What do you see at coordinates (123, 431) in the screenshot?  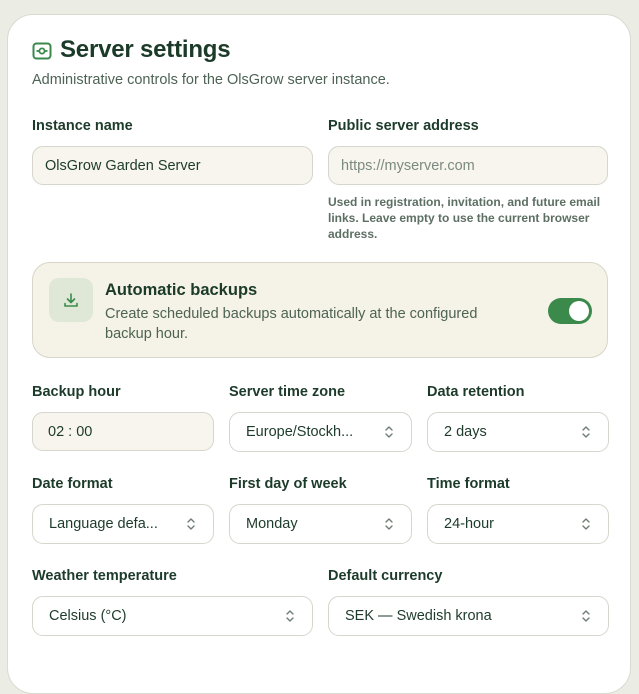 I see `backup-hour-input: 02 : 00` at bounding box center [123, 431].